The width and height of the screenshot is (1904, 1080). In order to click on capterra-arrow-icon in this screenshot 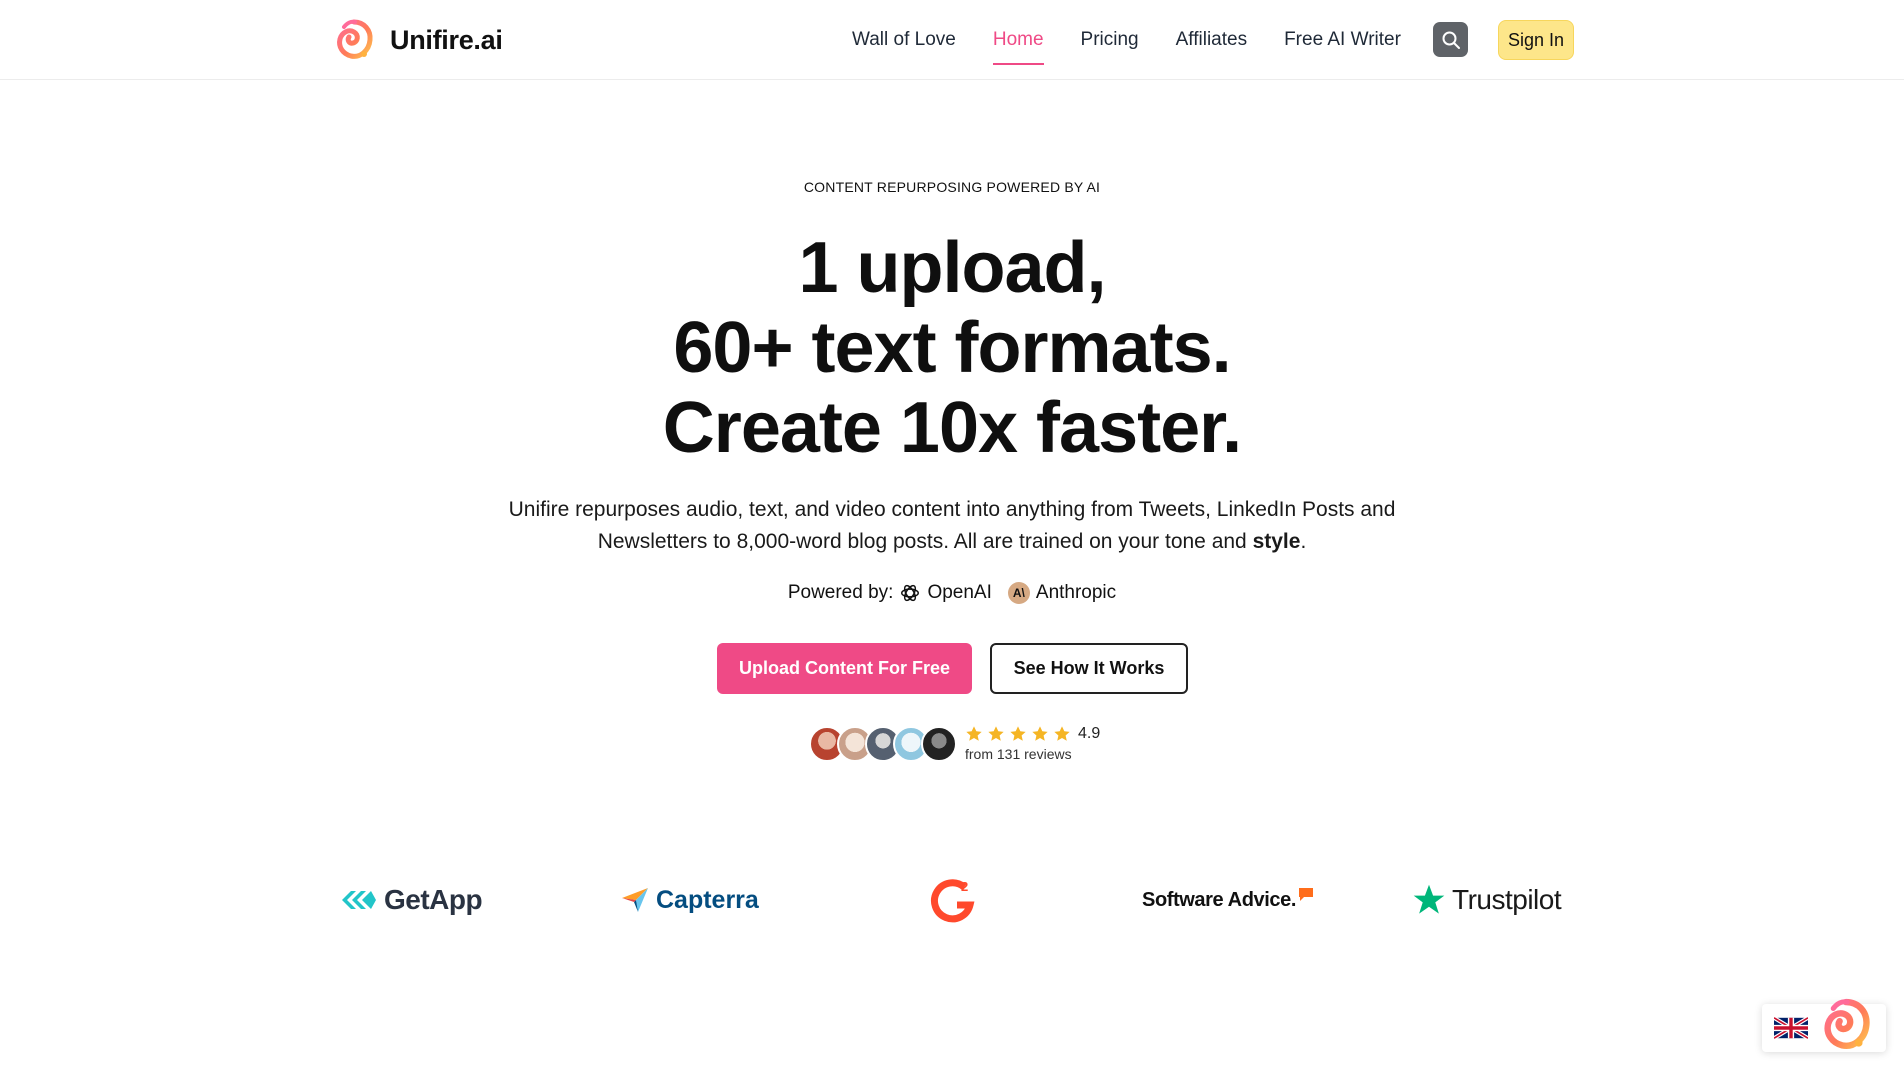, I will do `click(635, 900)`.